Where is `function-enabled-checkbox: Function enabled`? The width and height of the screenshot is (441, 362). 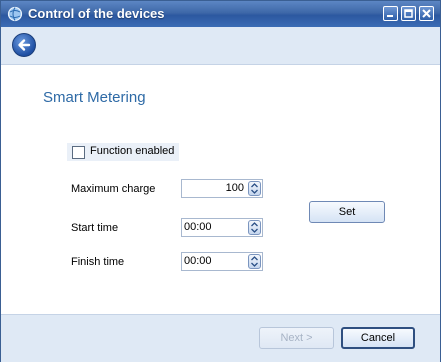
function-enabled-checkbox: Function enabled is located at coordinates (123, 152).